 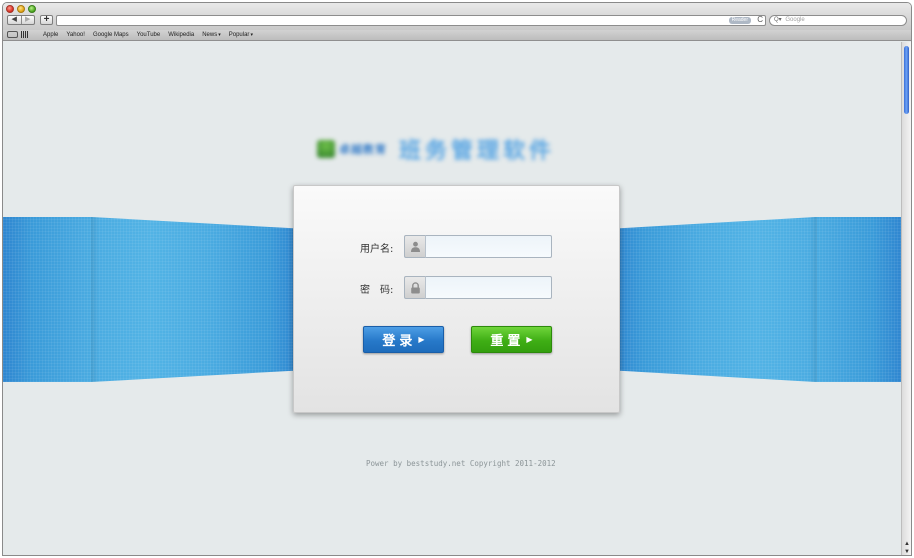 I want to click on back-forward-control: ◀ ▶, so click(x=21, y=20).